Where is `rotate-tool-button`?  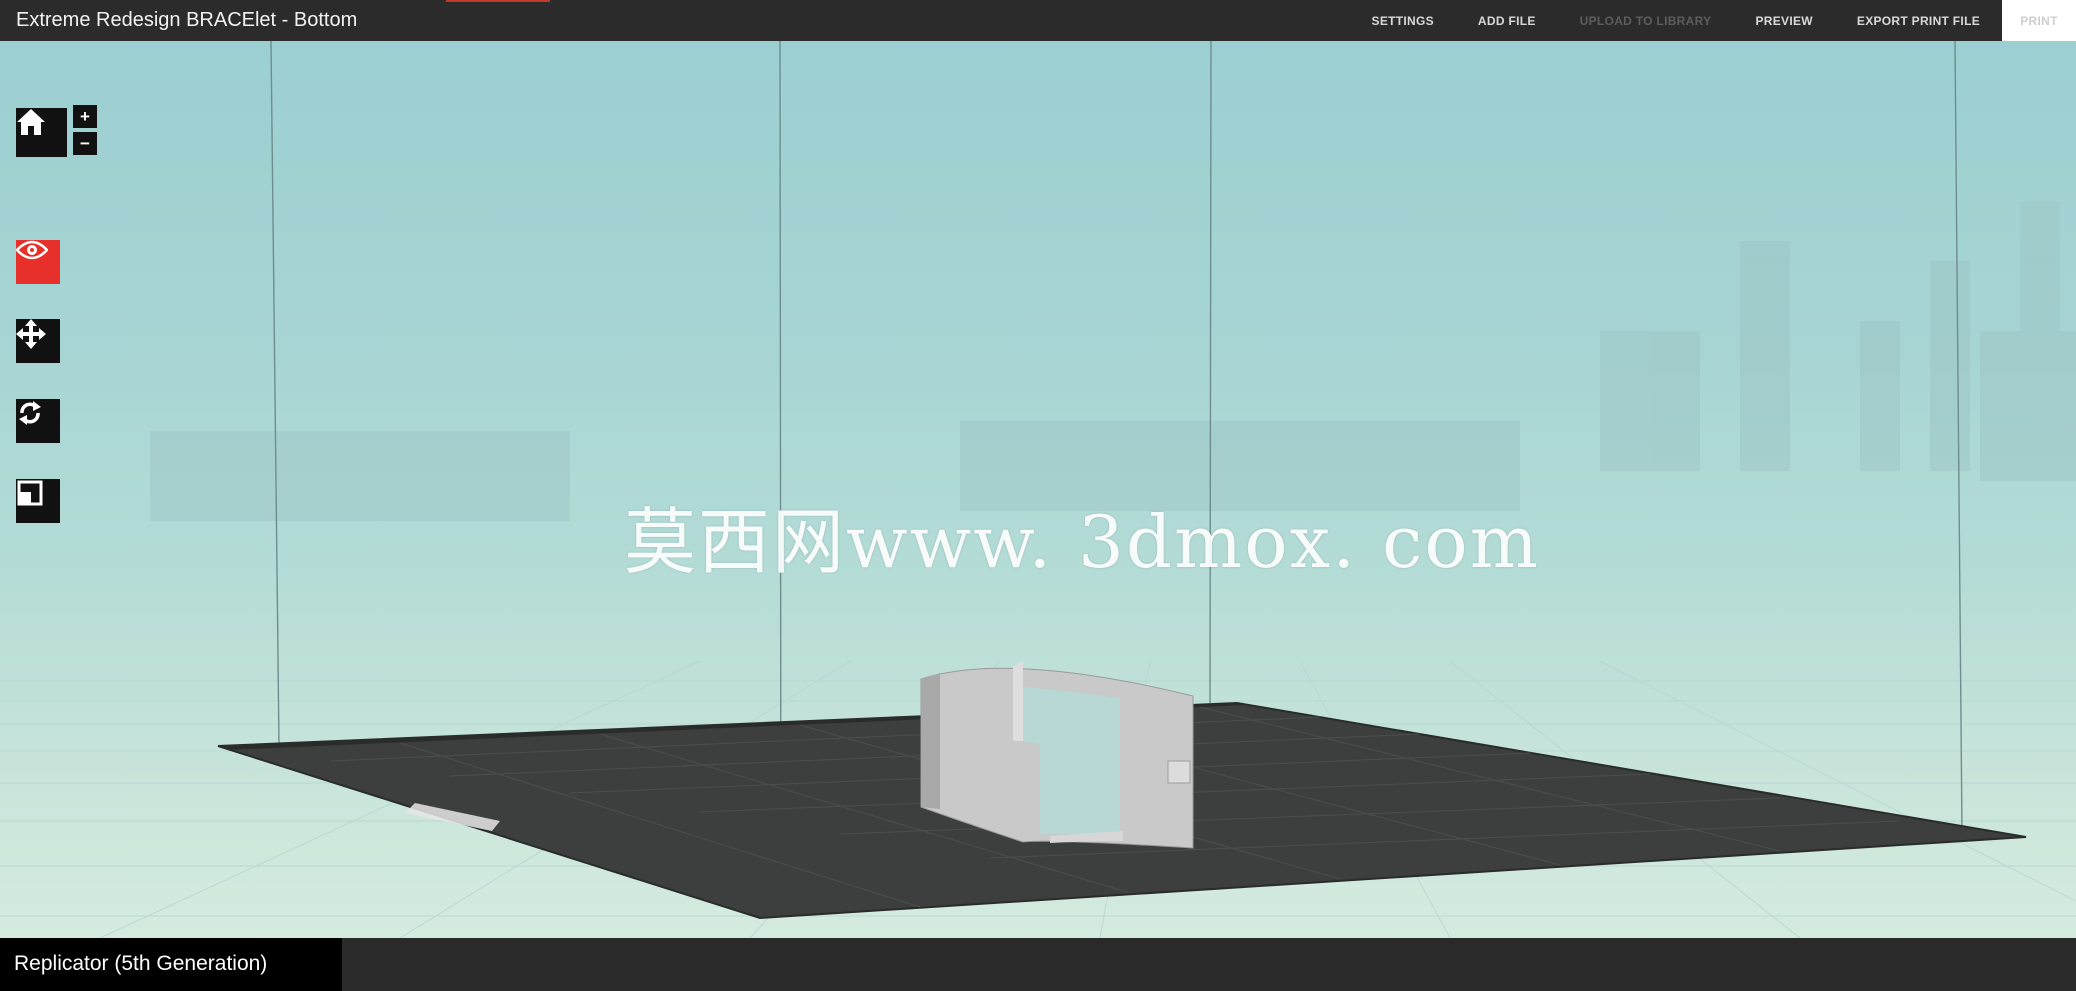 rotate-tool-button is located at coordinates (38, 421).